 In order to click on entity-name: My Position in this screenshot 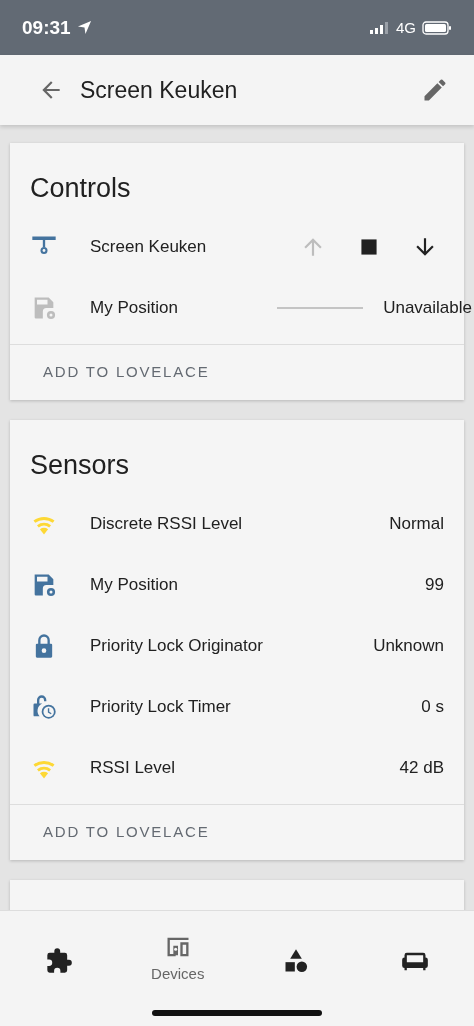, I will do `click(258, 584)`.